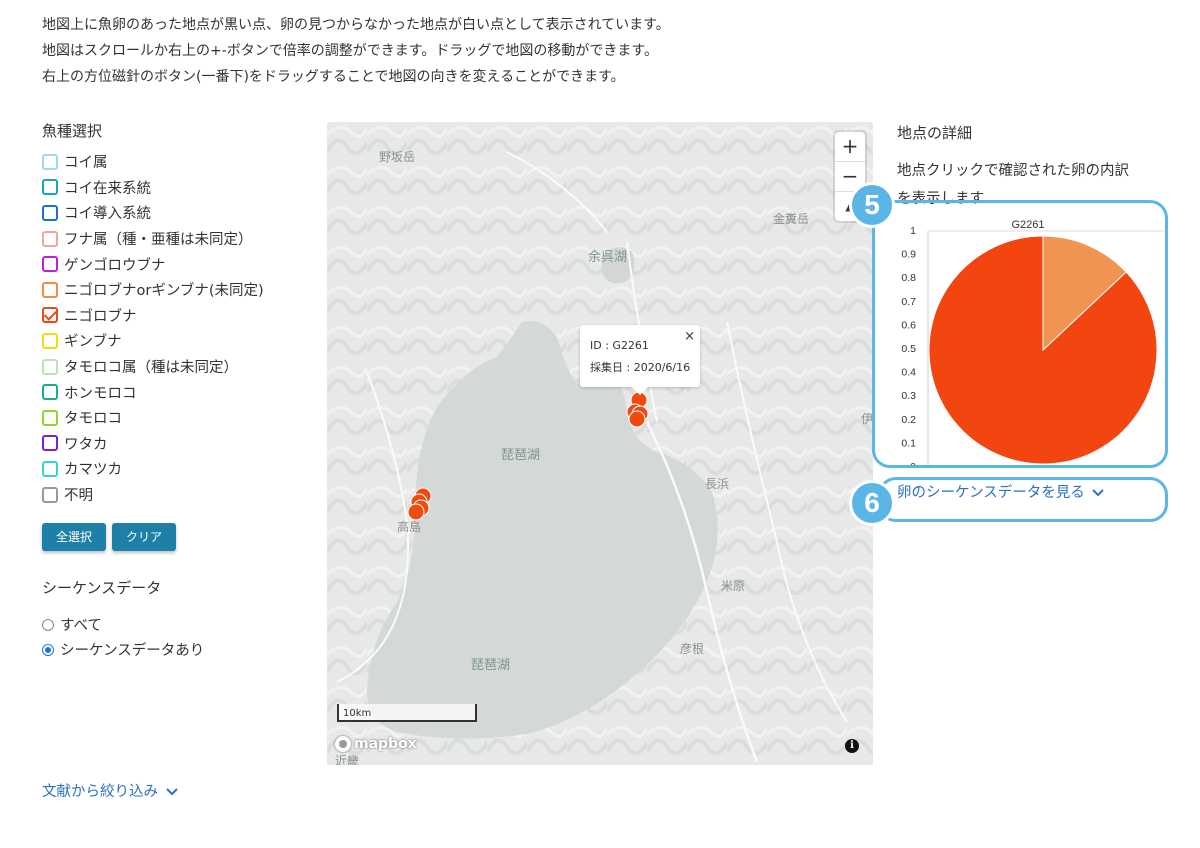 The width and height of the screenshot is (1200, 848). What do you see at coordinates (1013, 171) in the screenshot?
I see `detail-desc-line-1: 地点クリックで確認された卵の内訳` at bounding box center [1013, 171].